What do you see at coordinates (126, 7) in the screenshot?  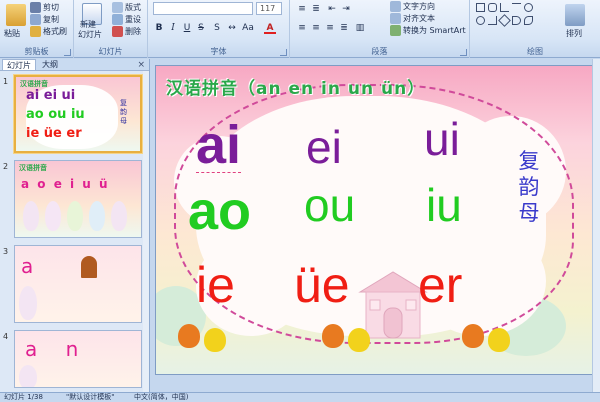 I see `layout-button: 版式` at bounding box center [126, 7].